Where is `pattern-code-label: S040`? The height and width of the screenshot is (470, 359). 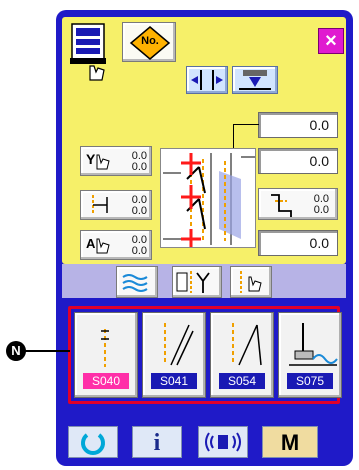 pattern-code-label: S040 is located at coordinates (106, 381).